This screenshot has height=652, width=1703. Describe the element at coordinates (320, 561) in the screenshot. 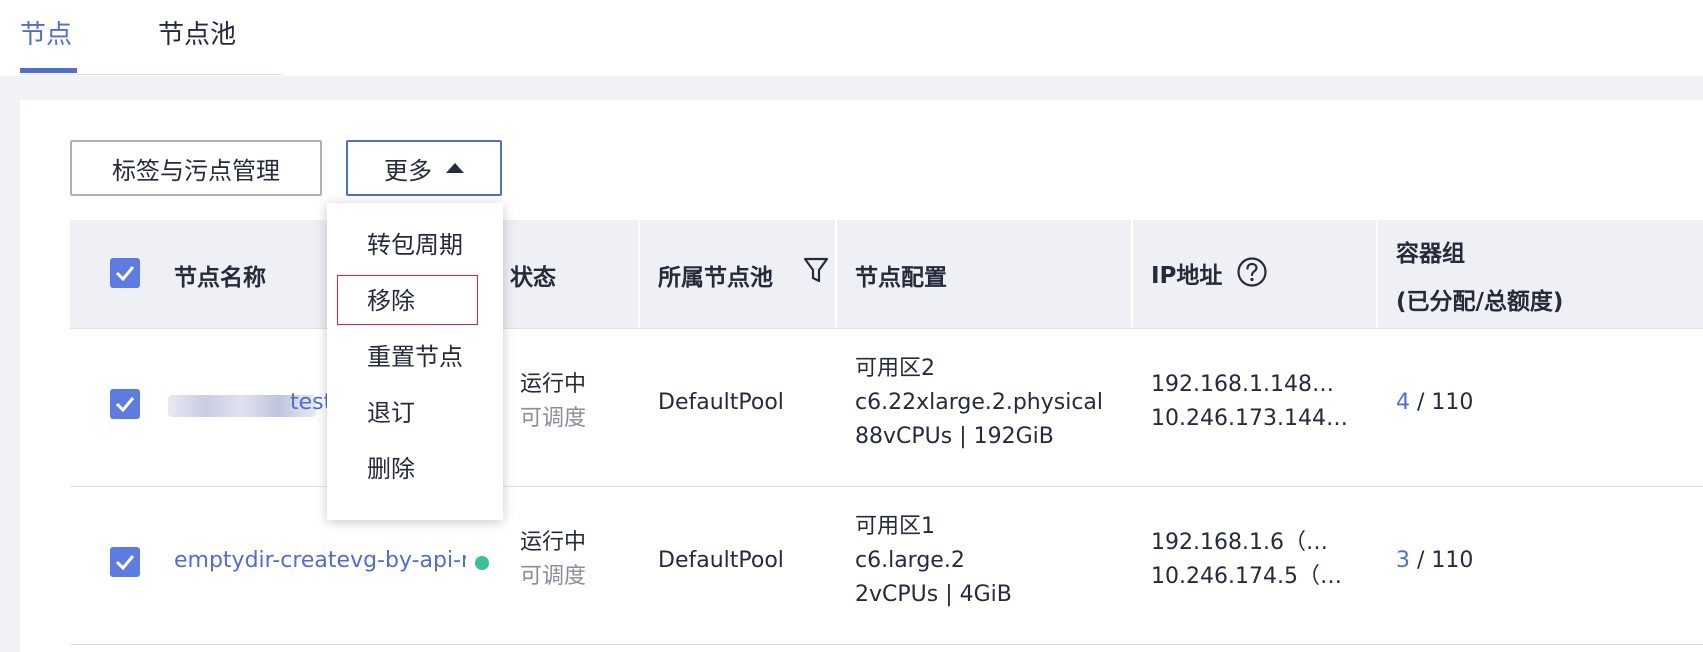

I see `node-name-link: emptydir-createvg-by-api-no` at that location.